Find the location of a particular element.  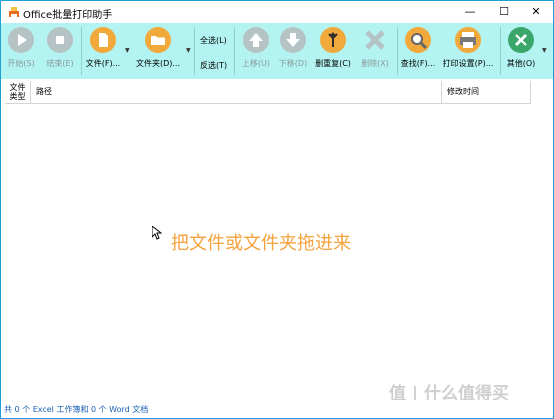

stop-icon is located at coordinates (60, 40).